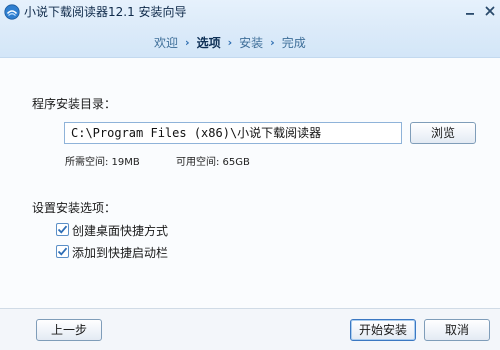 Image resolution: width=500 pixels, height=350 pixels. I want to click on back-button: 上一步, so click(69, 330).